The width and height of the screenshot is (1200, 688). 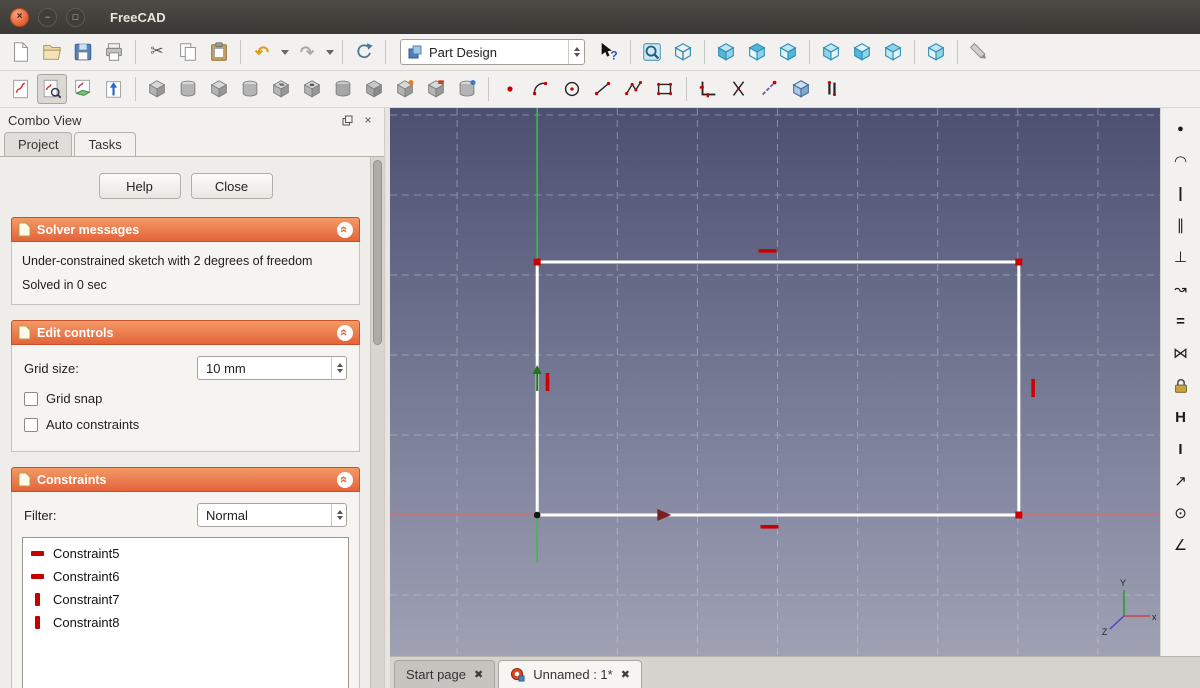 I want to click on map-sketch-button, so click(x=83, y=89).